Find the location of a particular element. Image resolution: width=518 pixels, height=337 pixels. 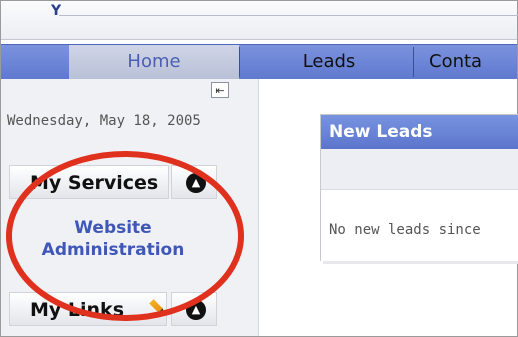

logo: Y is located at coordinates (56, 11).